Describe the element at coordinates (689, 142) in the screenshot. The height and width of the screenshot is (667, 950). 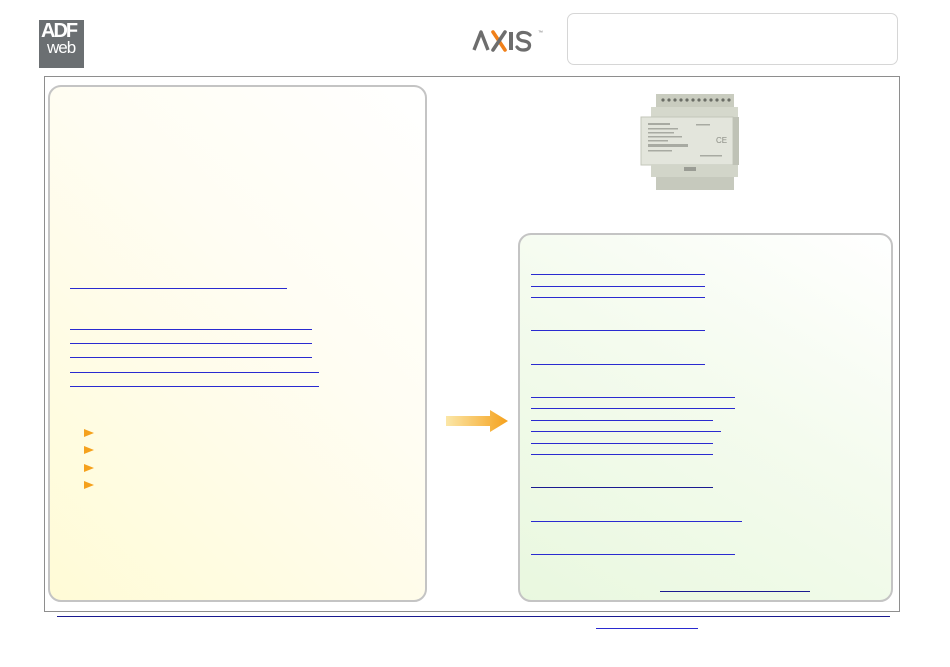
I see `device-image: CE` at that location.